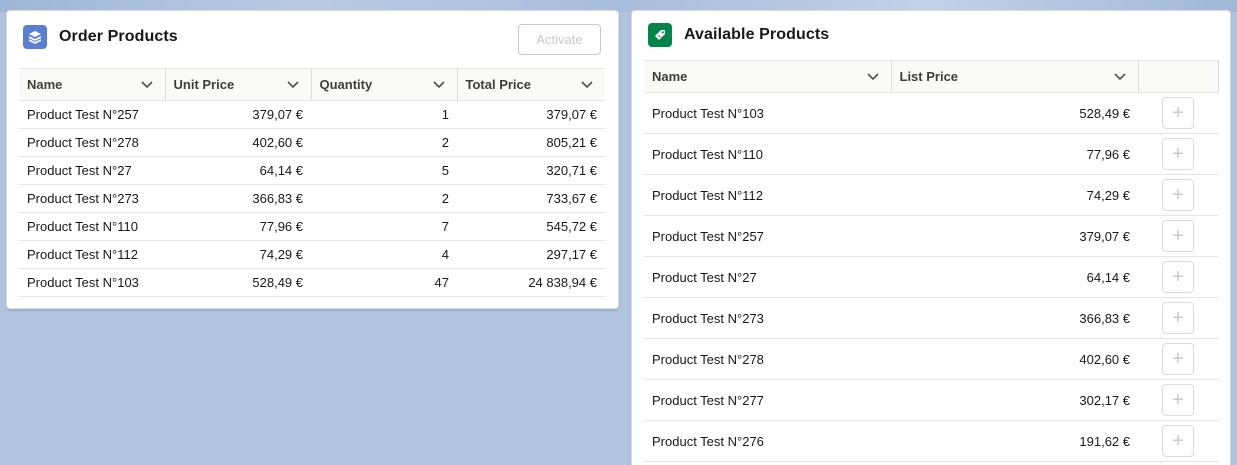 This screenshot has width=1237, height=465. Describe the element at coordinates (531, 198) in the screenshot. I see `total-price-cell: 733,67 €` at that location.